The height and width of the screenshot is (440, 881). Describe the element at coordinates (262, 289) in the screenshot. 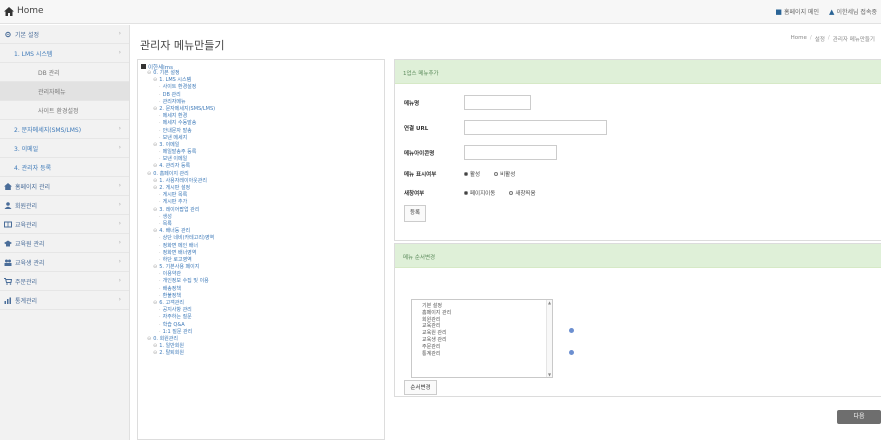

I see `tree-node: · 배송정책` at that location.